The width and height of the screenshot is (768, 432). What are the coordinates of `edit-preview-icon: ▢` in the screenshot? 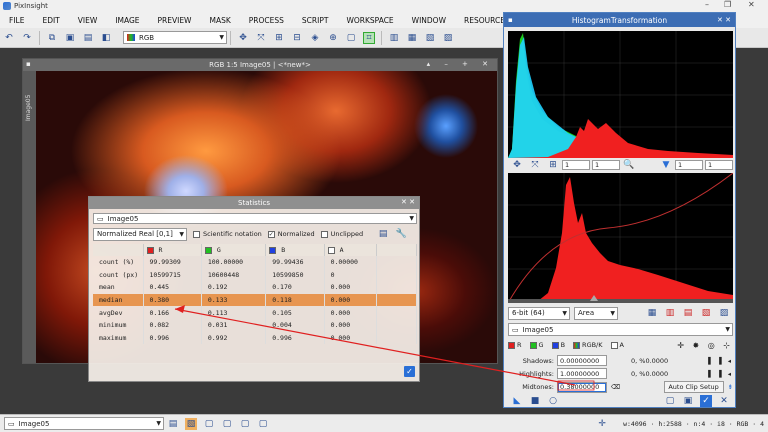 It's located at (351, 38).